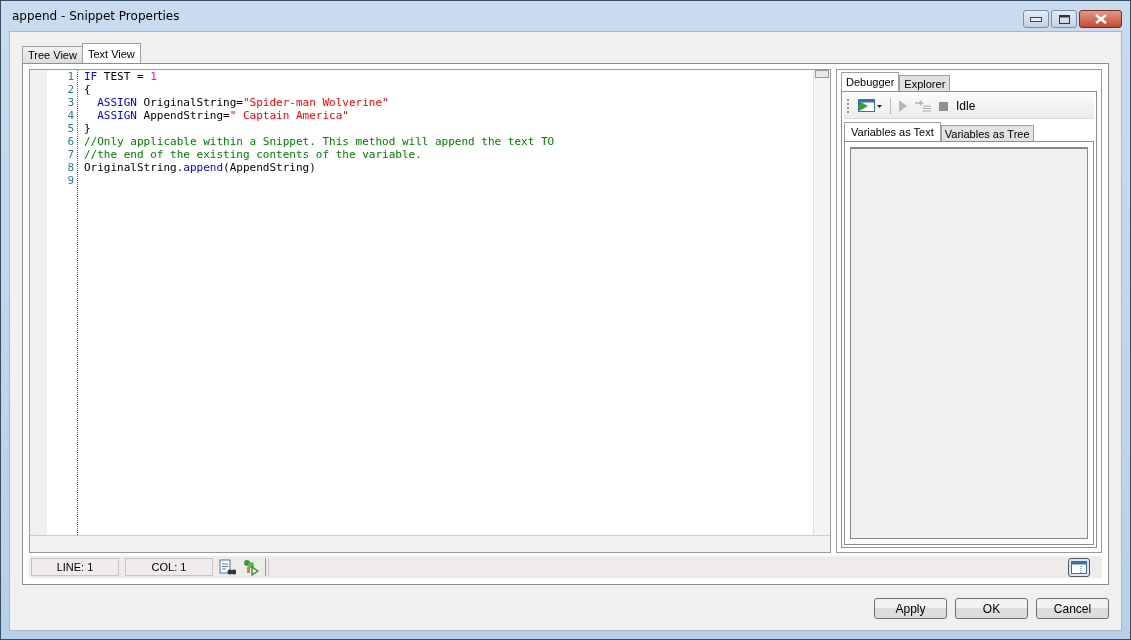 The height and width of the screenshot is (640, 1131). Describe the element at coordinates (70, 141) in the screenshot. I see `line-number: 6` at that location.